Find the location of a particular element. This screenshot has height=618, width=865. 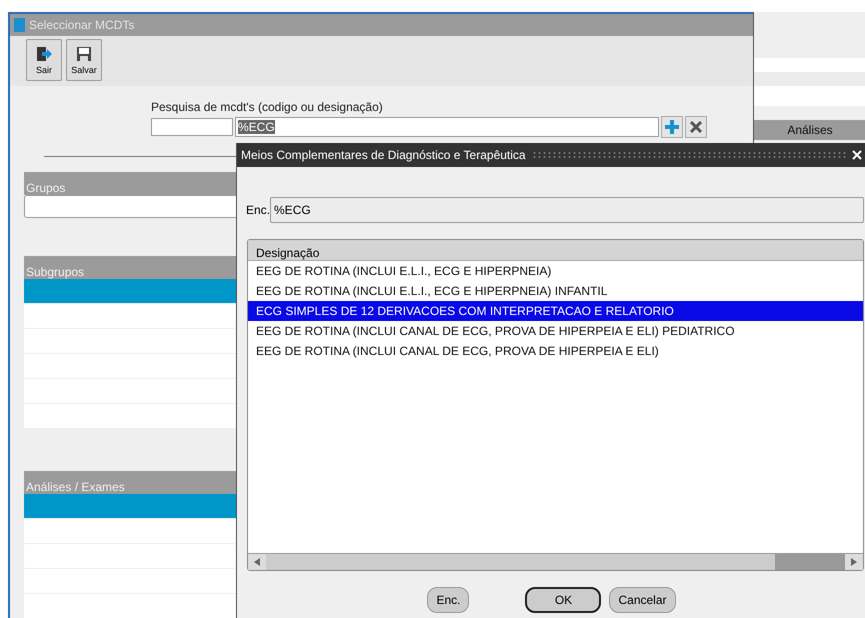

app-icon is located at coordinates (19, 25).